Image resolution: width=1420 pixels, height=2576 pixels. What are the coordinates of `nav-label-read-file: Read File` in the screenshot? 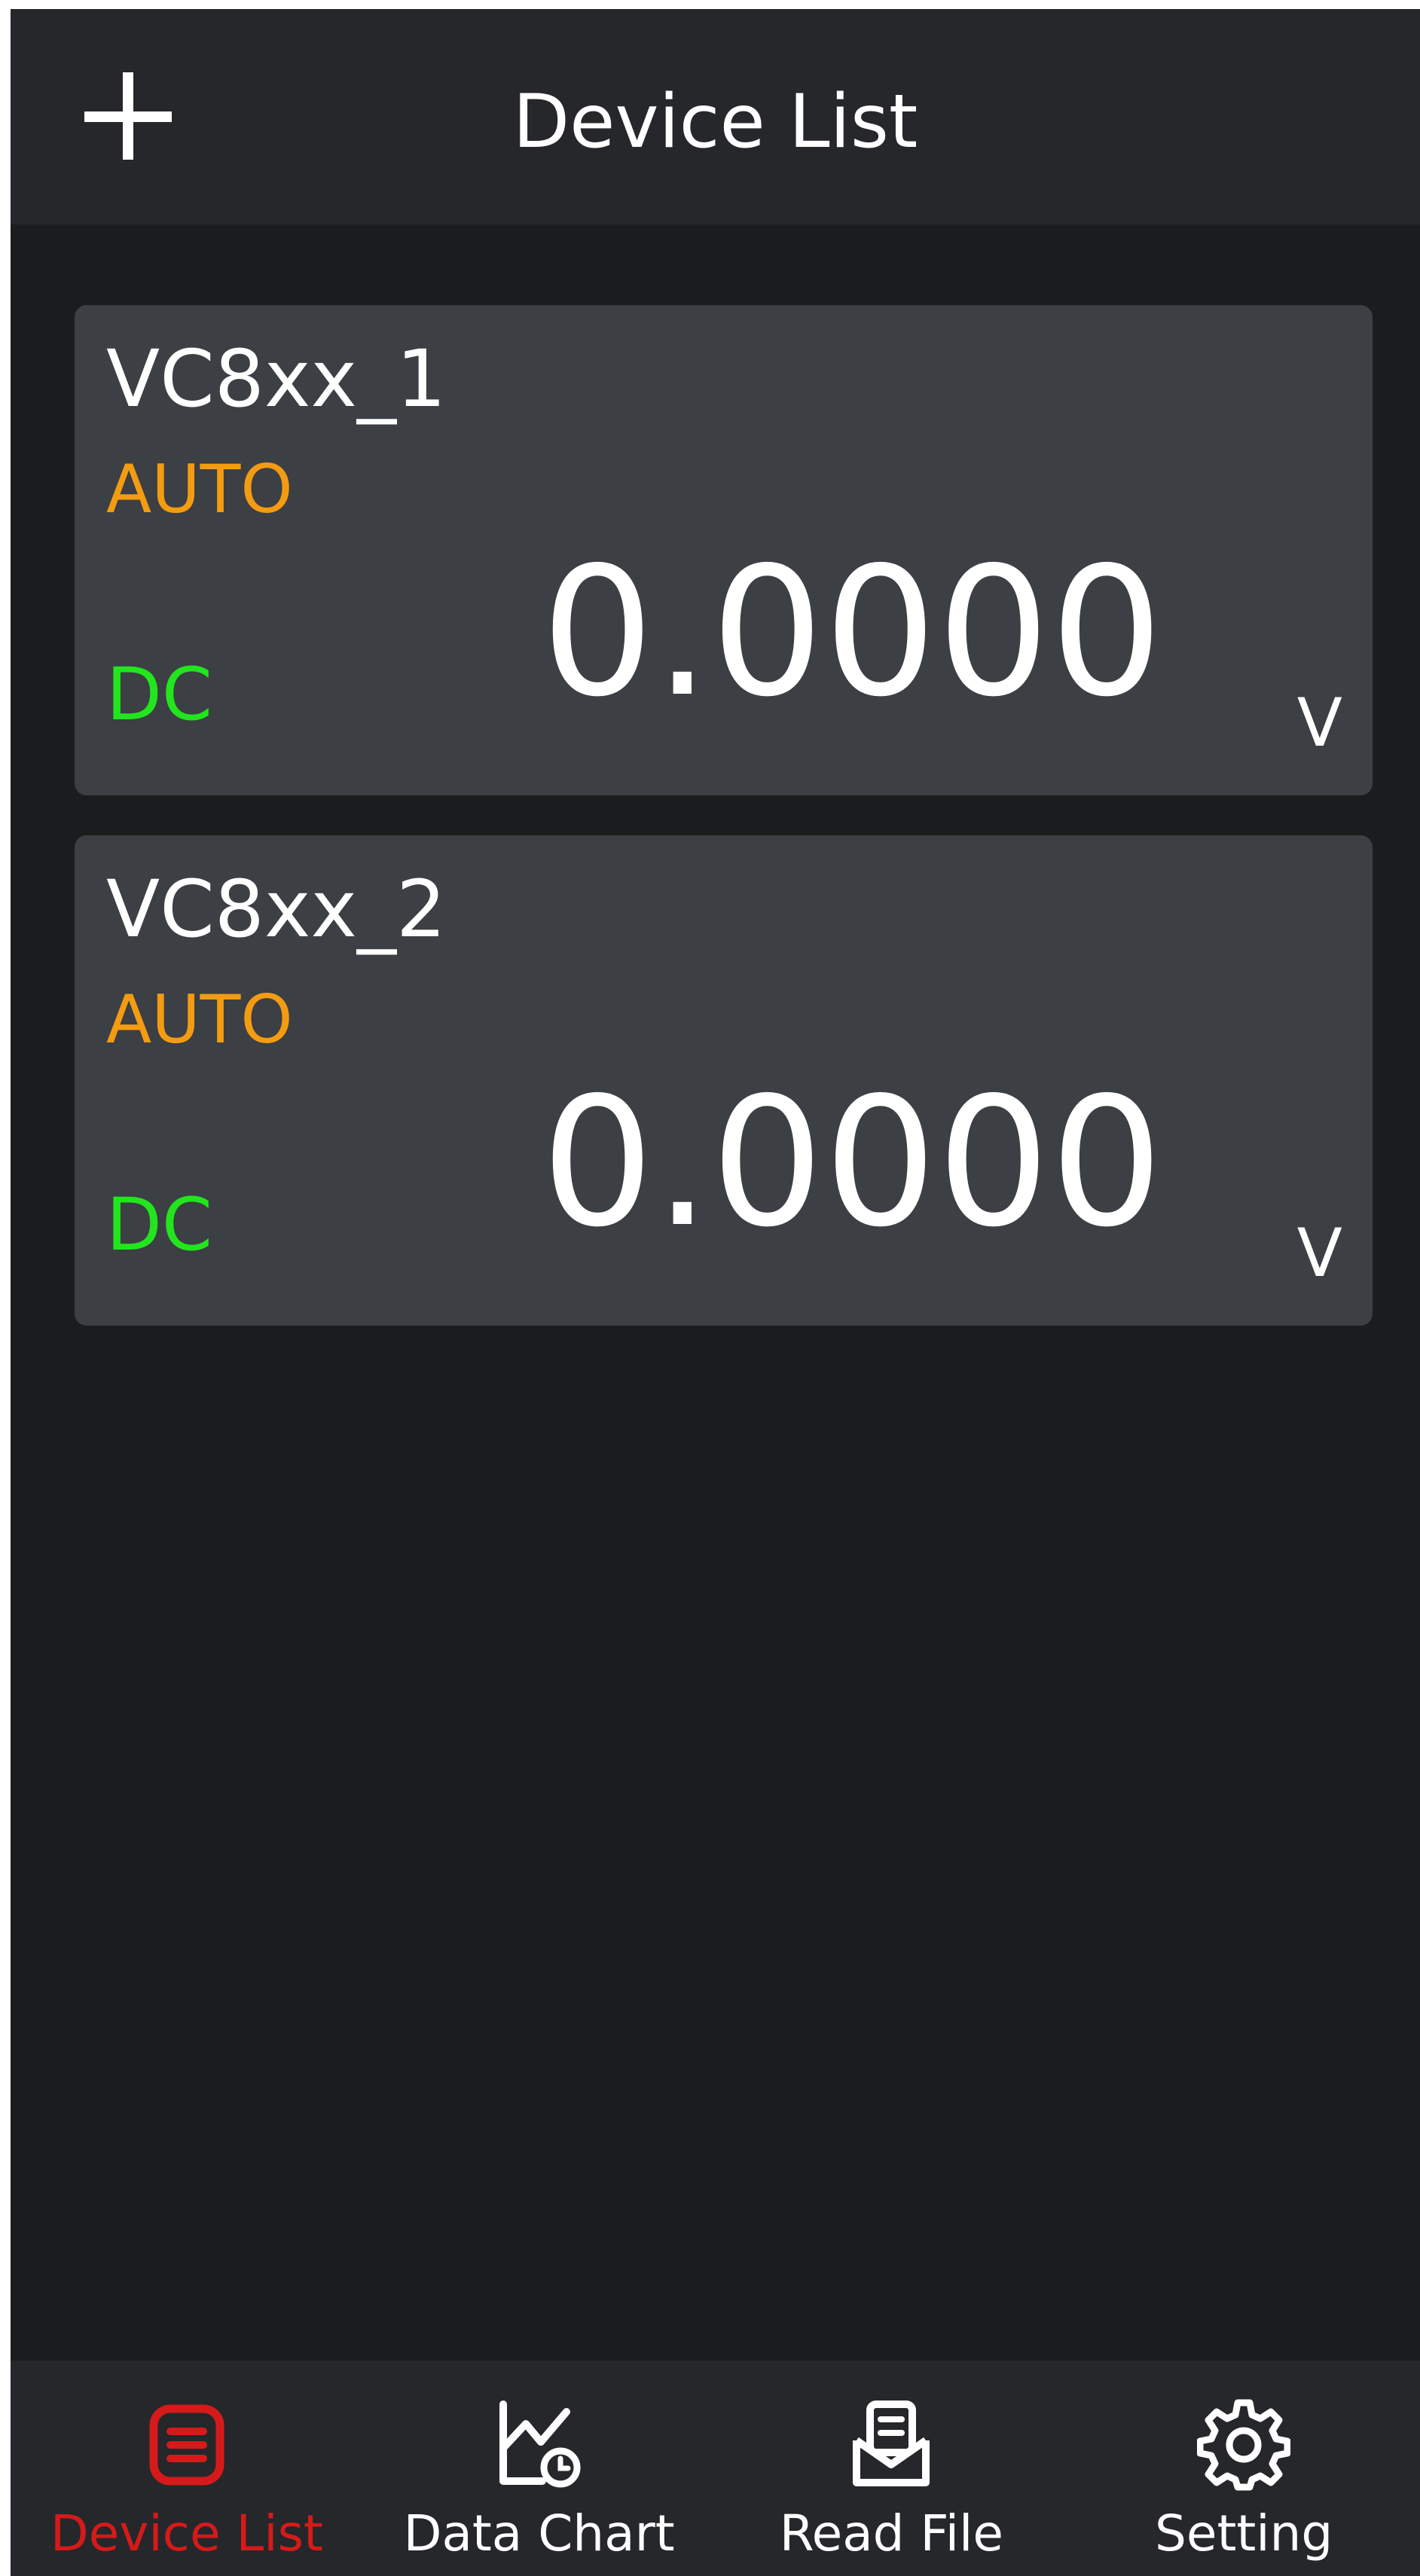 It's located at (891, 2533).